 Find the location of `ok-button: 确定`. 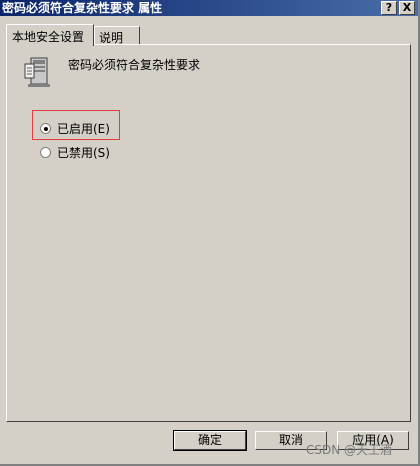

ok-button: 确定 is located at coordinates (210, 440).